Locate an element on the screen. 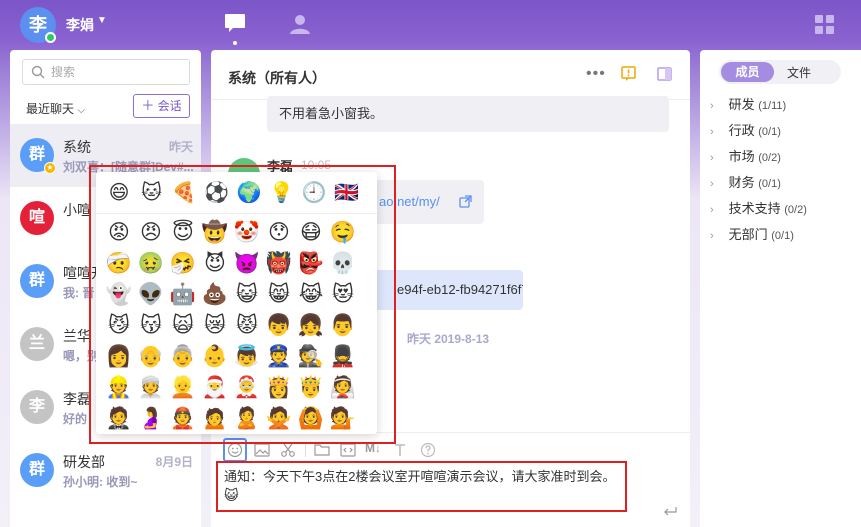  emoji-item: 👮 is located at coordinates (279, 356).